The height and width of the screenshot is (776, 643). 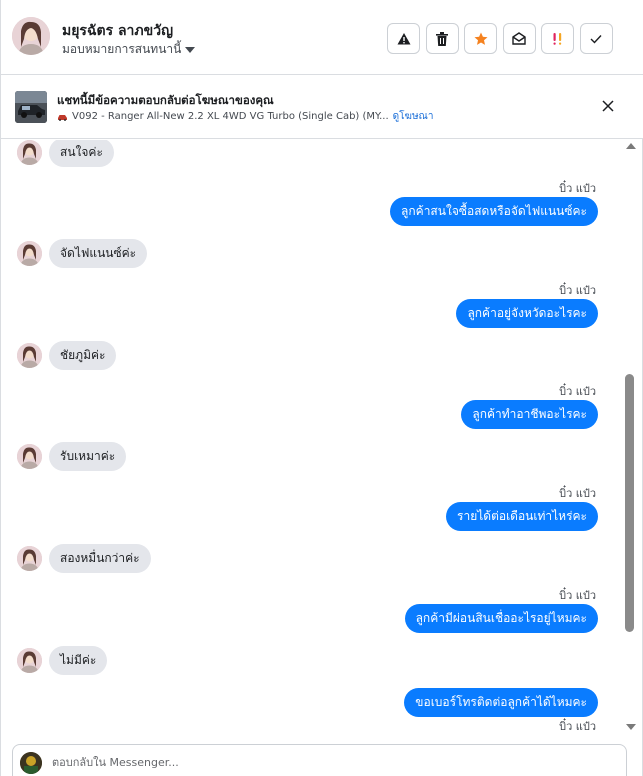 I want to click on conversation-header: มยุรฉัตร ลาภขวัญ มอบหมายการสนทนานี้, so click(x=322, y=37).